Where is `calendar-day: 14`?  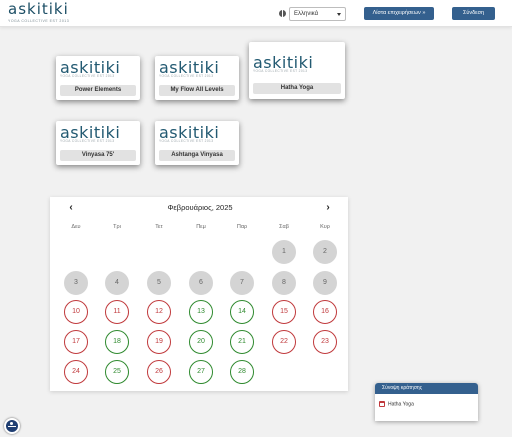
calendar-day: 14 is located at coordinates (242, 312).